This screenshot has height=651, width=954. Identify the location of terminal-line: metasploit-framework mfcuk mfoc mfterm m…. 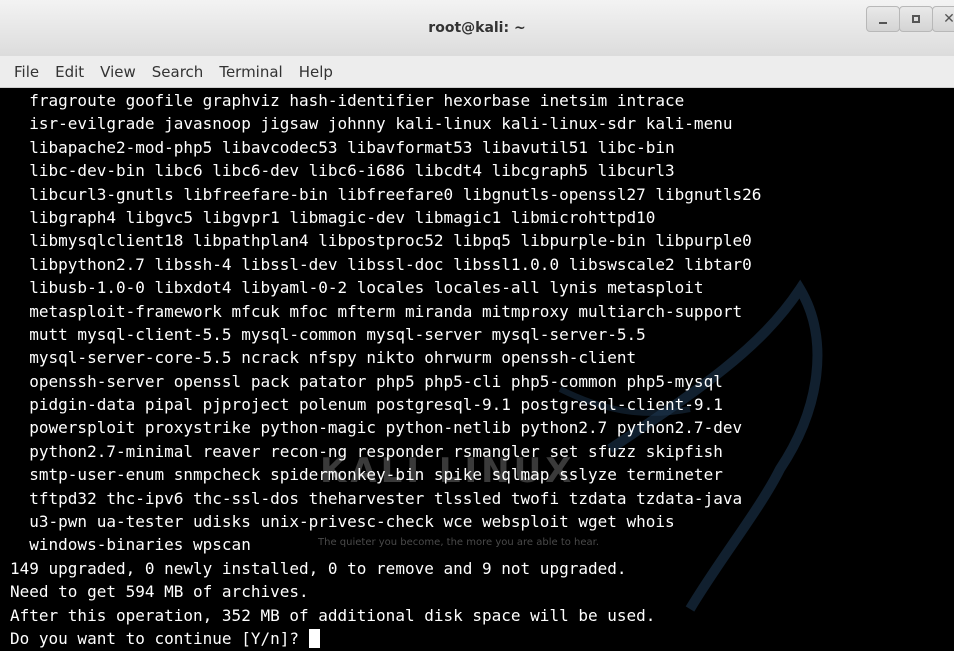
(376, 311).